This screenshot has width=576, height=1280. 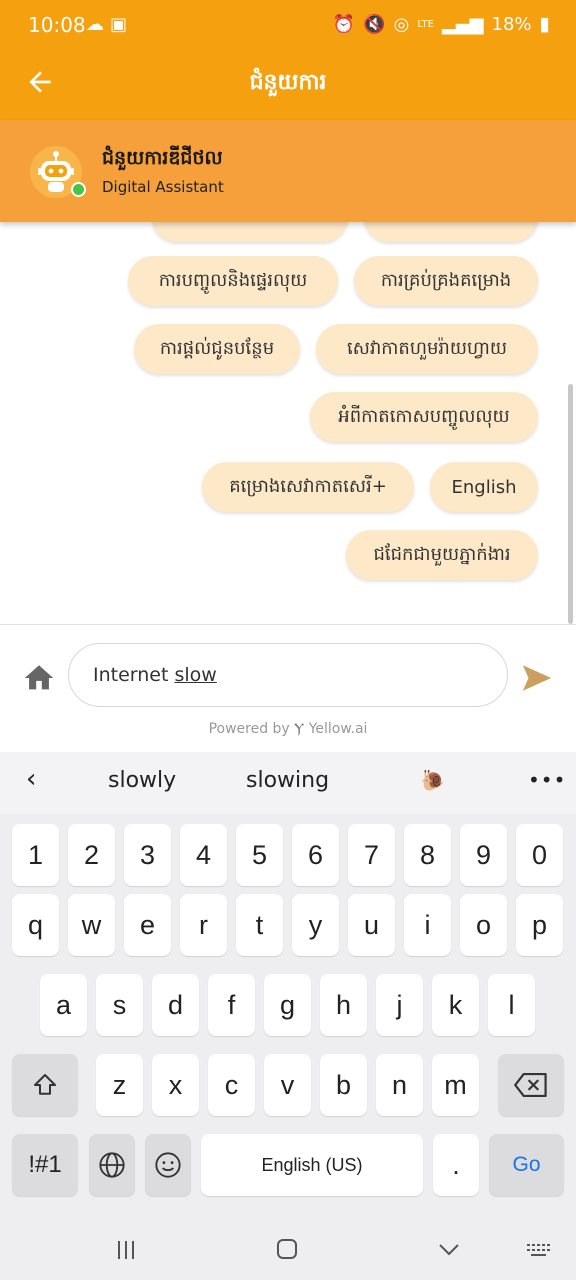 I want to click on language-key, so click(x=112, y=1165).